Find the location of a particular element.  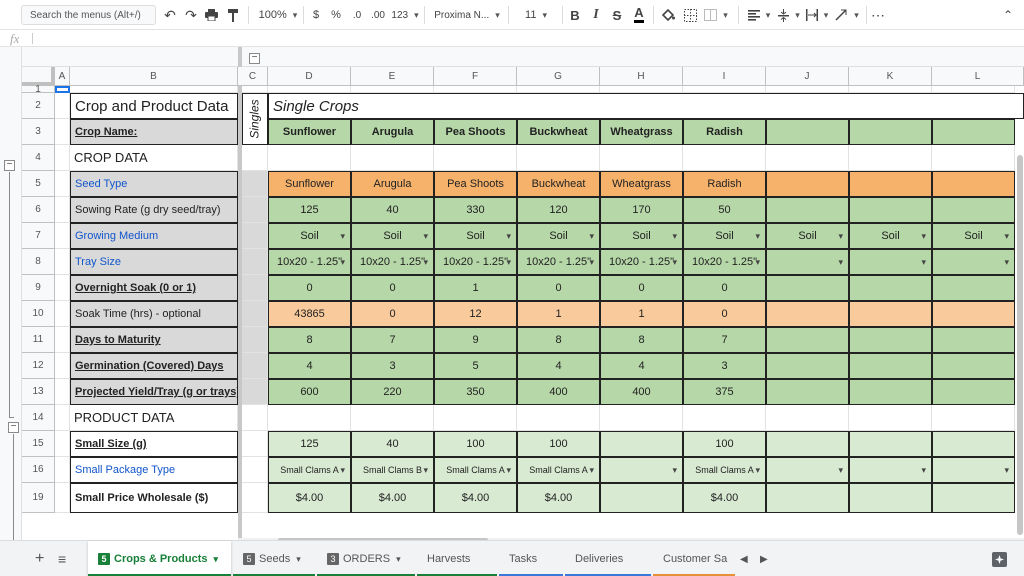

column-header-h: H is located at coordinates (641, 76).